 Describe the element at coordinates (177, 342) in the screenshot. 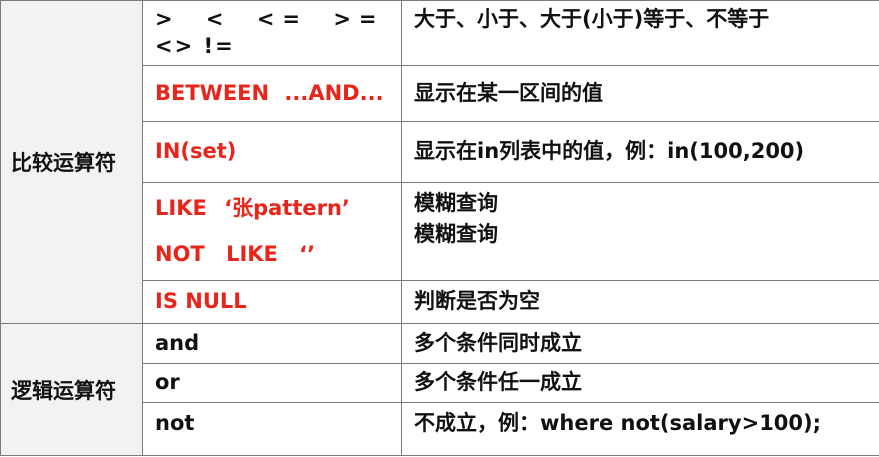

I see `operator-text: and` at that location.